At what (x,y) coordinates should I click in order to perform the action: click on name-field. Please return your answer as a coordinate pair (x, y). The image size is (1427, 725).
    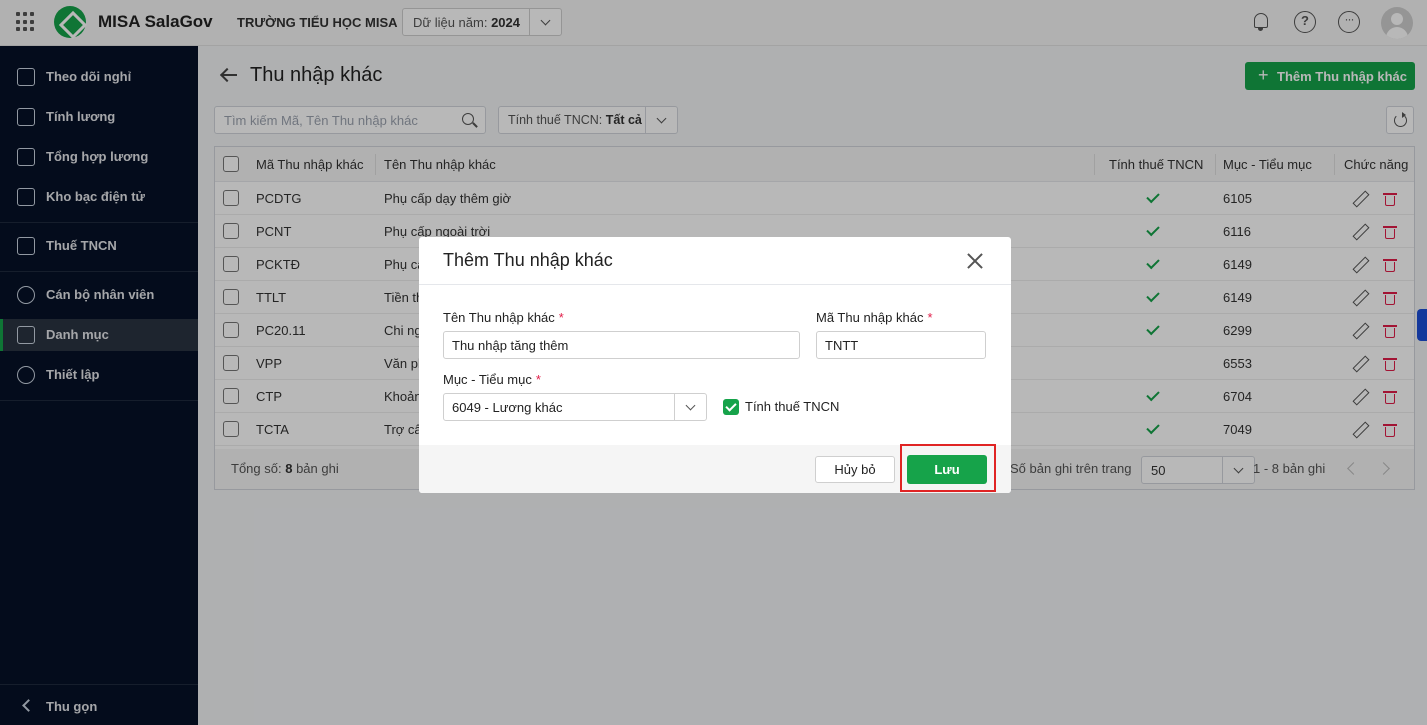
    Looking at the image, I should click on (621, 345).